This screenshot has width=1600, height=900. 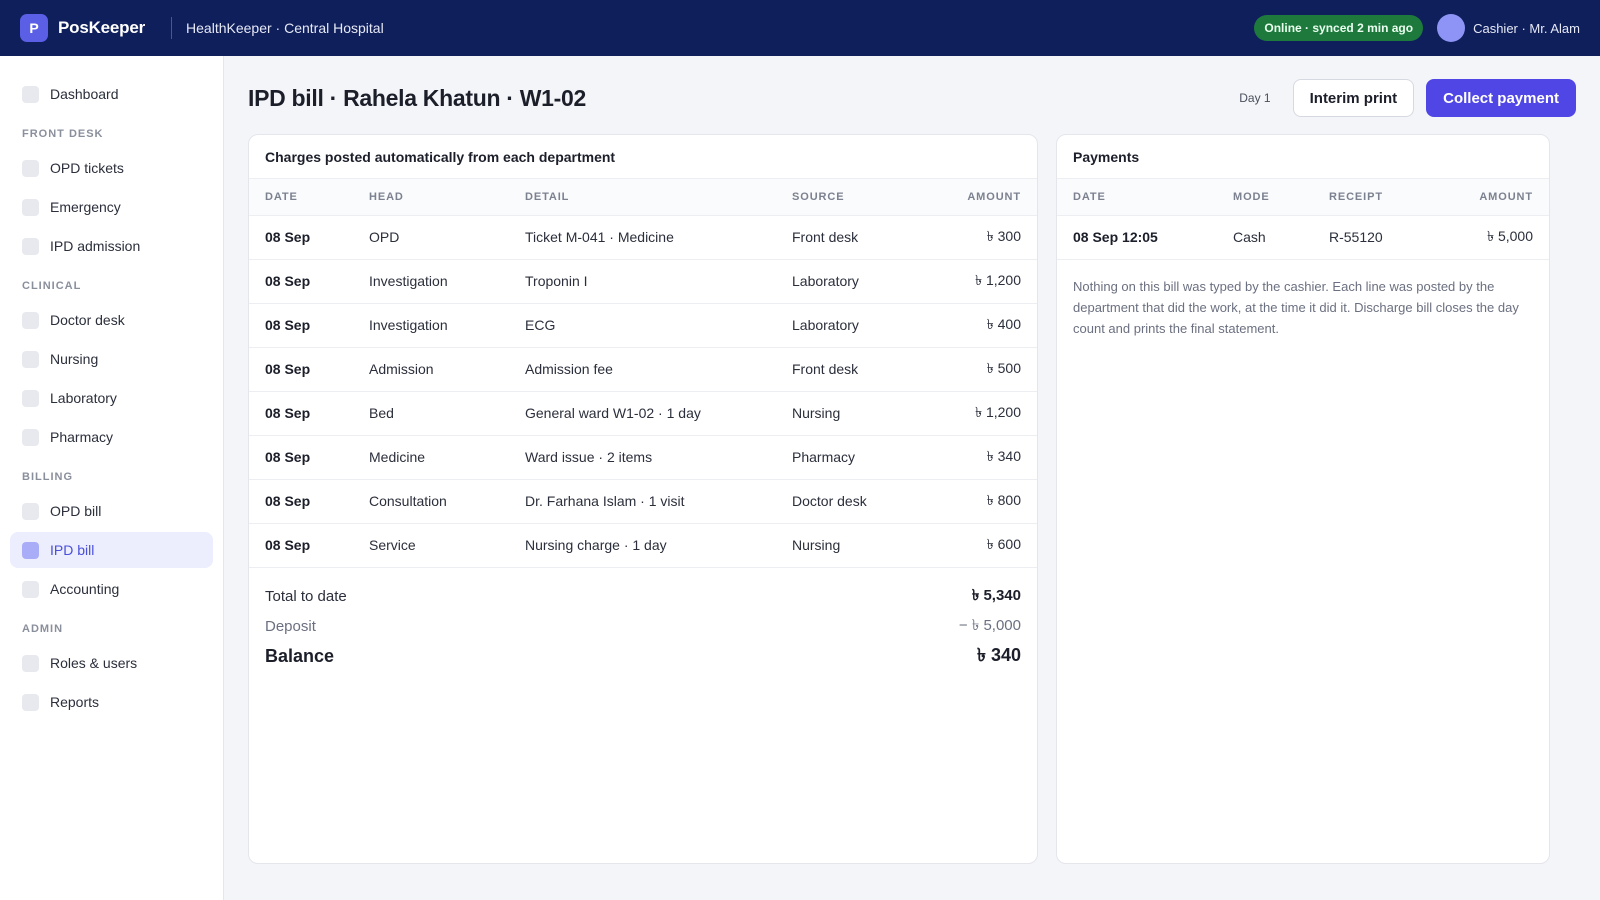 I want to click on cell-head: Service, so click(x=431, y=545).